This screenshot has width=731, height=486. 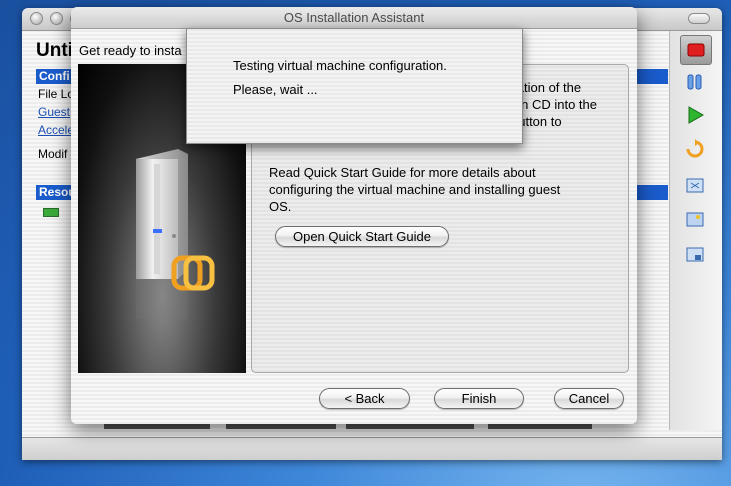 What do you see at coordinates (56, 130) in the screenshot?
I see `acceleration-link: Accele` at bounding box center [56, 130].